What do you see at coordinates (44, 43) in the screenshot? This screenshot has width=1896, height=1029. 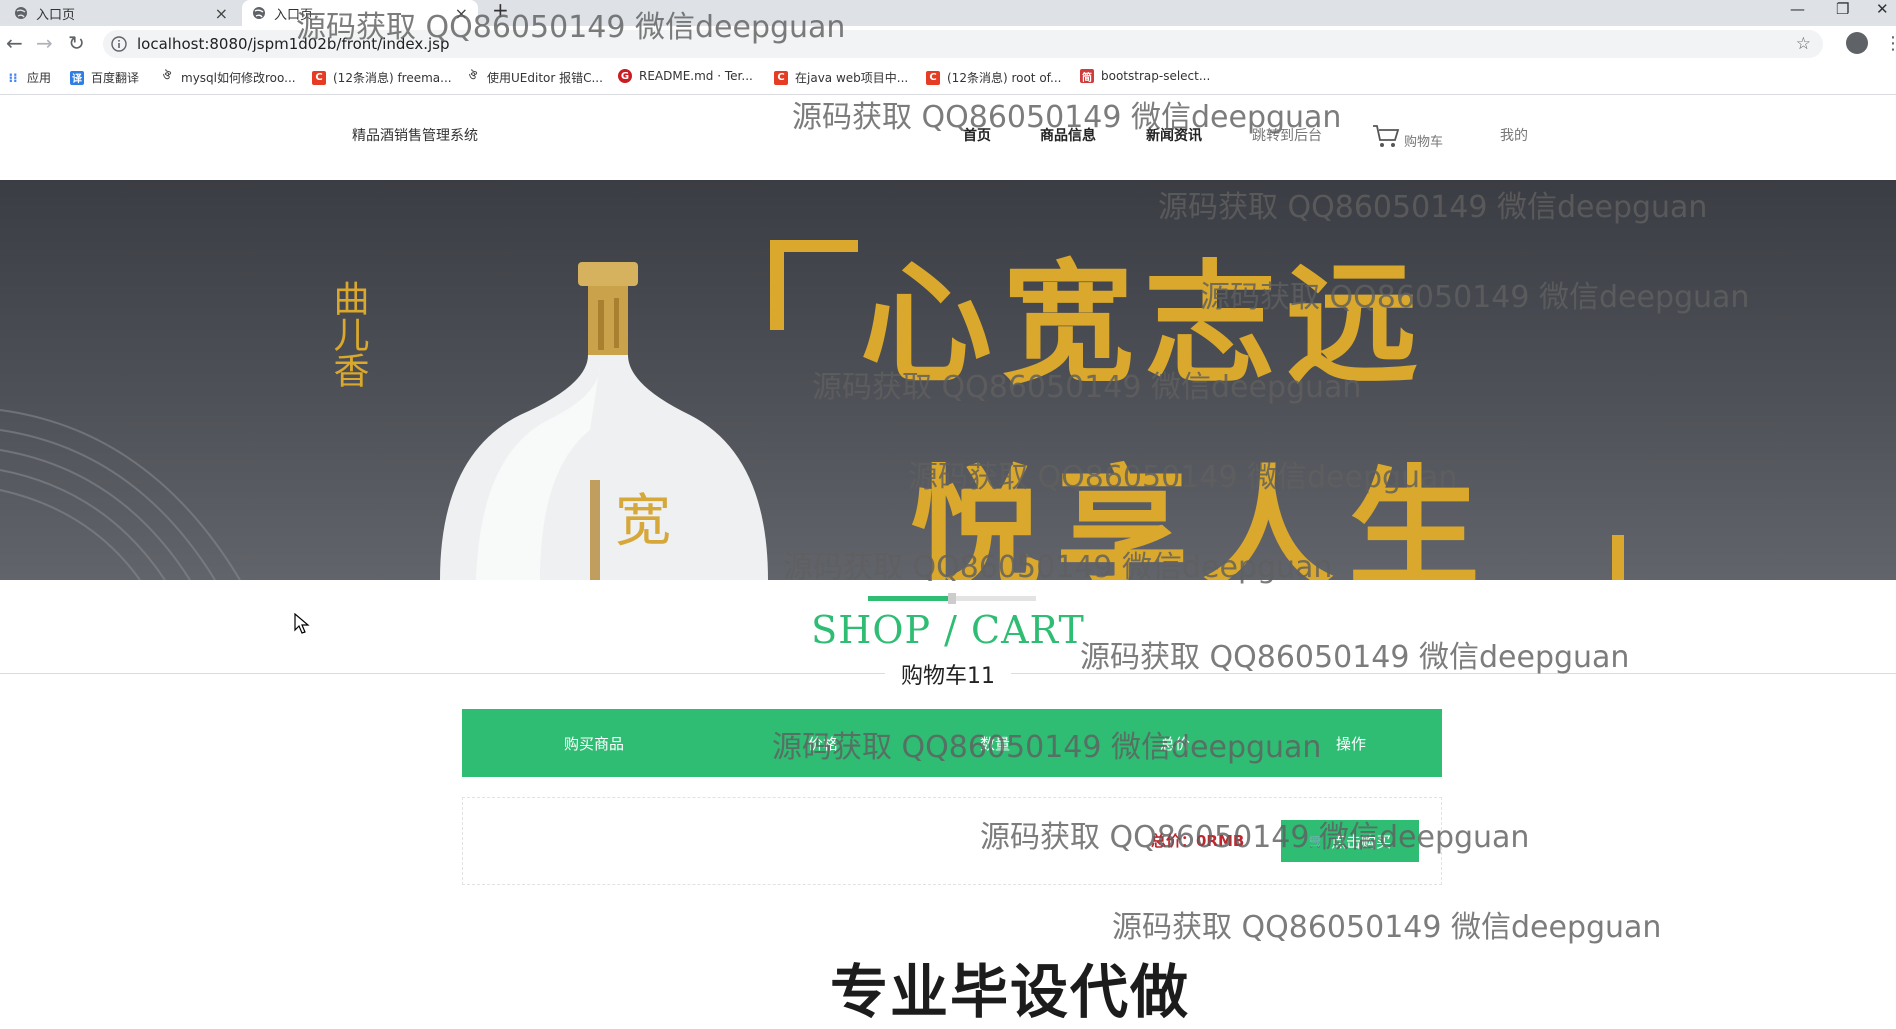 I see `forward-arrow-icon: →` at bounding box center [44, 43].